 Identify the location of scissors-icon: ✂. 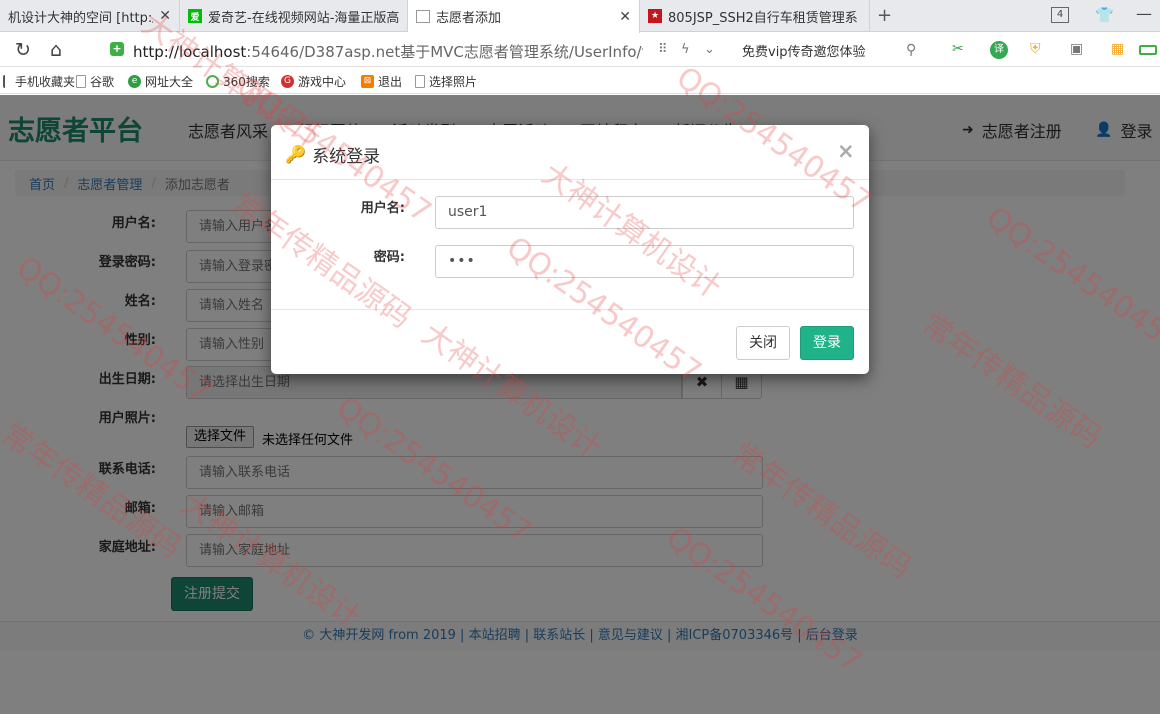
(958, 49).